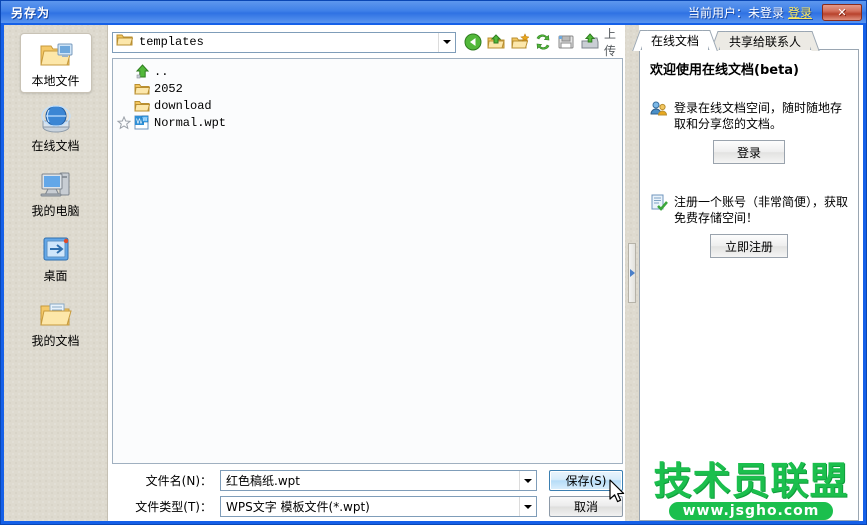 Image resolution: width=867 pixels, height=525 pixels. I want to click on save-button: 保存(S), so click(586, 480).